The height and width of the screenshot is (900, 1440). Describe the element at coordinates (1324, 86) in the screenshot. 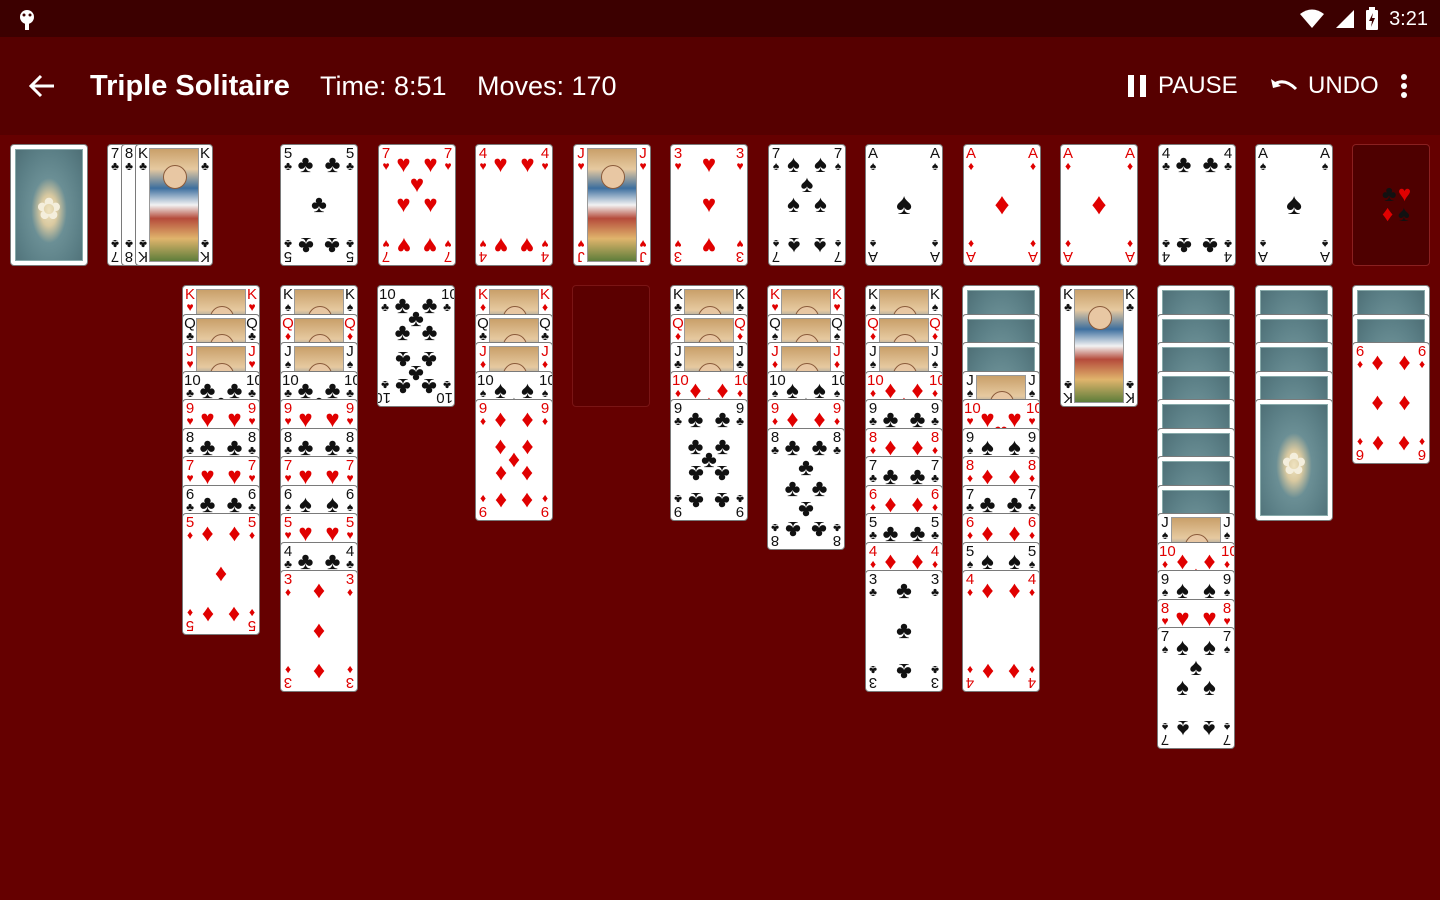

I see `undo-button: UNDO` at that location.